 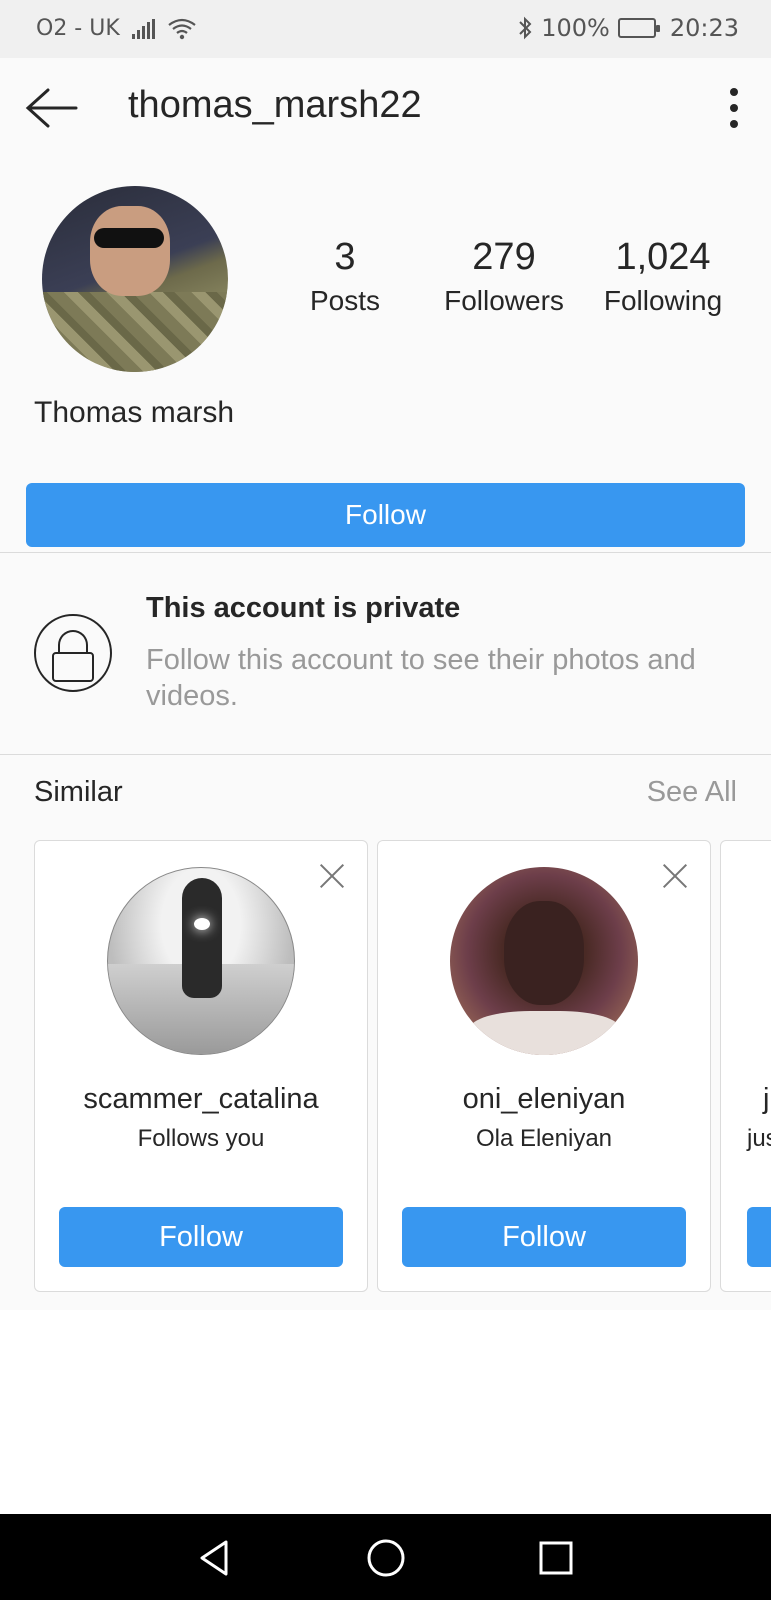 I want to click on carrier-label: O2 - UK, so click(x=78, y=28).